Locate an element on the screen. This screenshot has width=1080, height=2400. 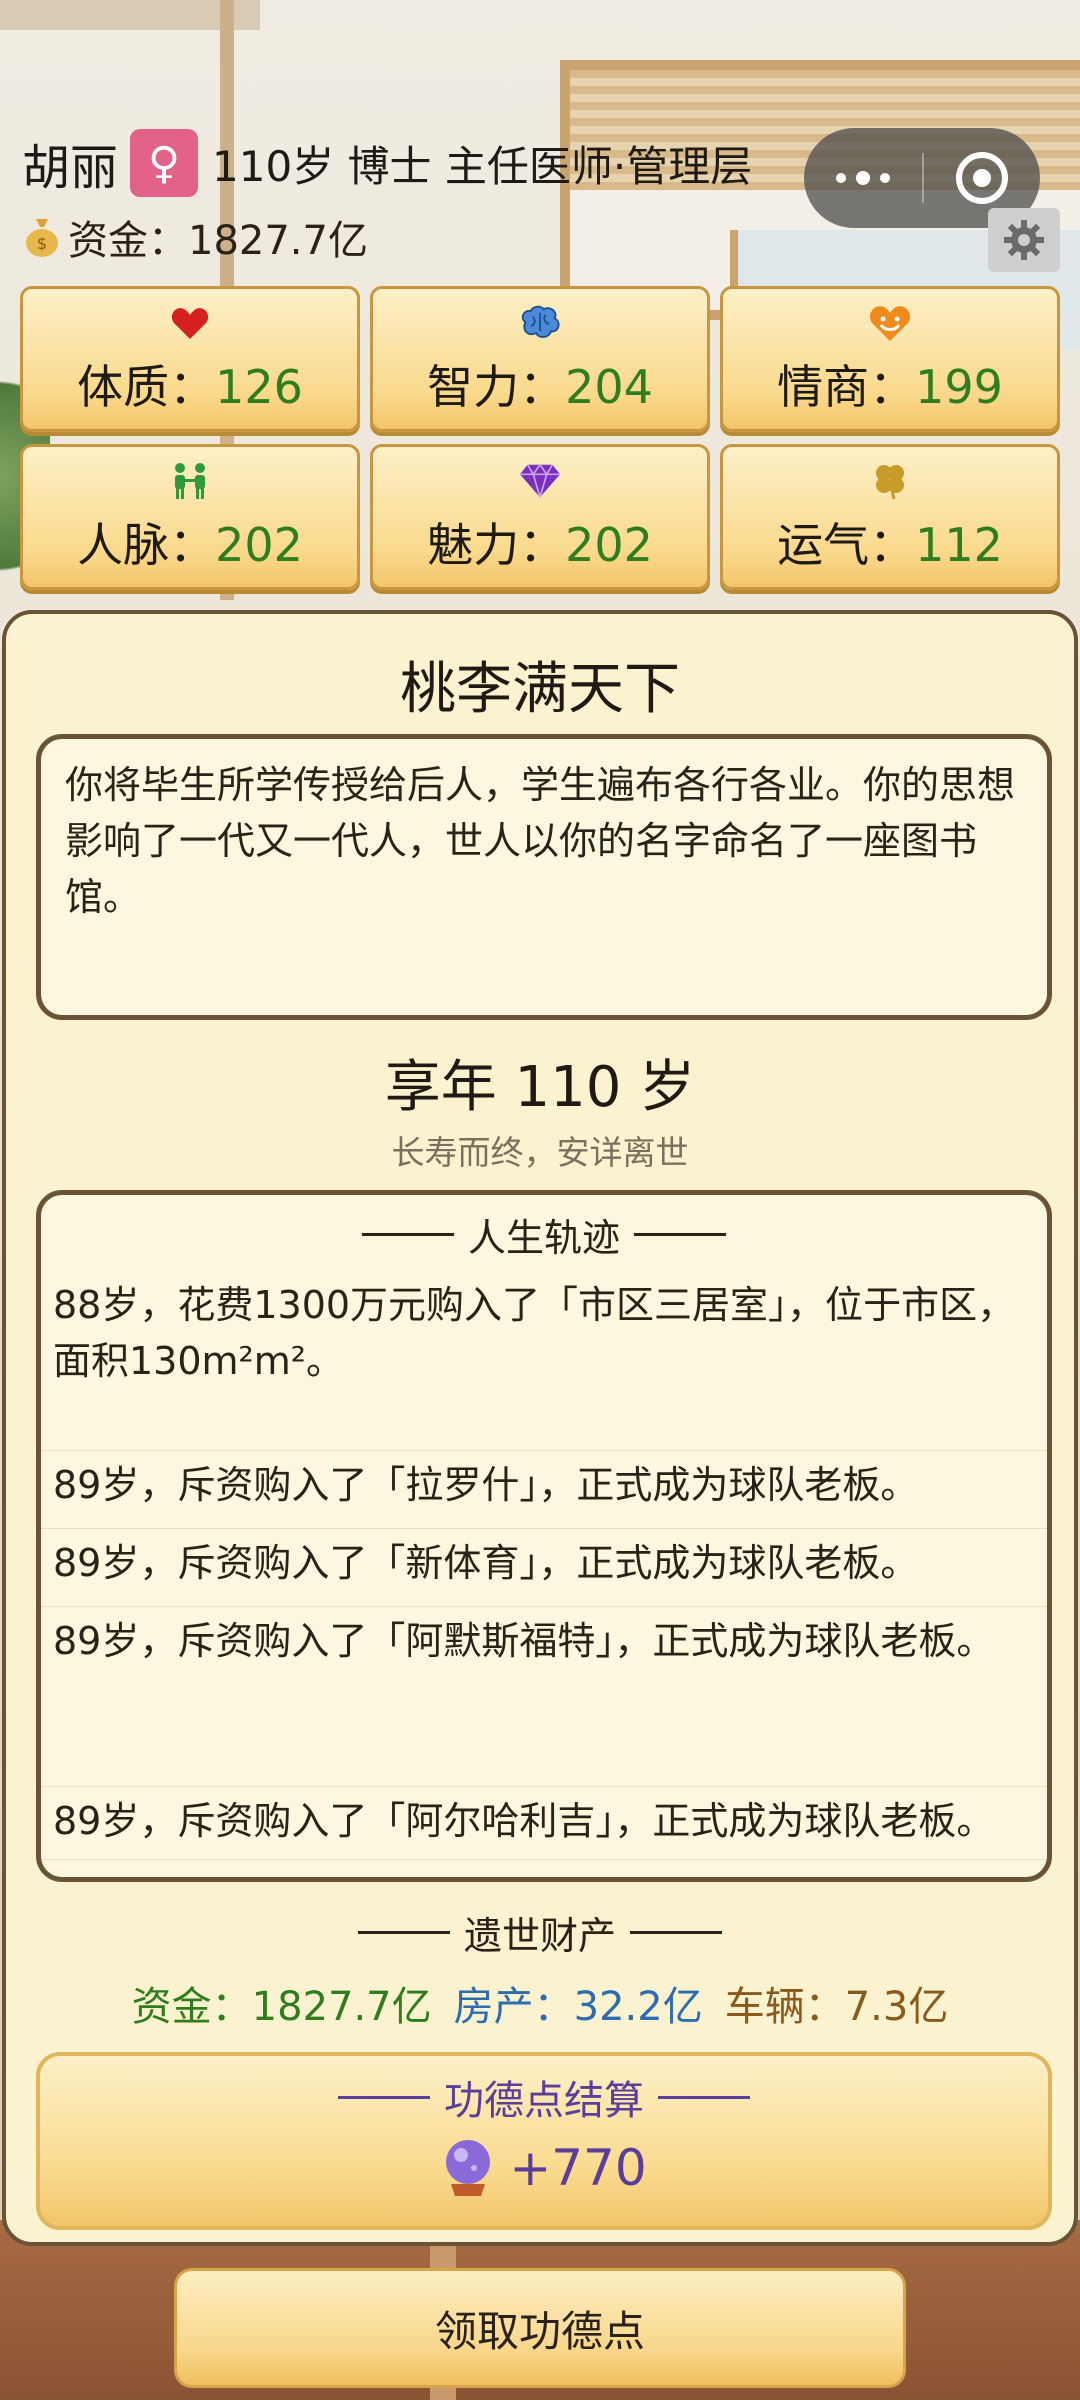
ending-title: 桃李满天下 is located at coordinates (540, 689).